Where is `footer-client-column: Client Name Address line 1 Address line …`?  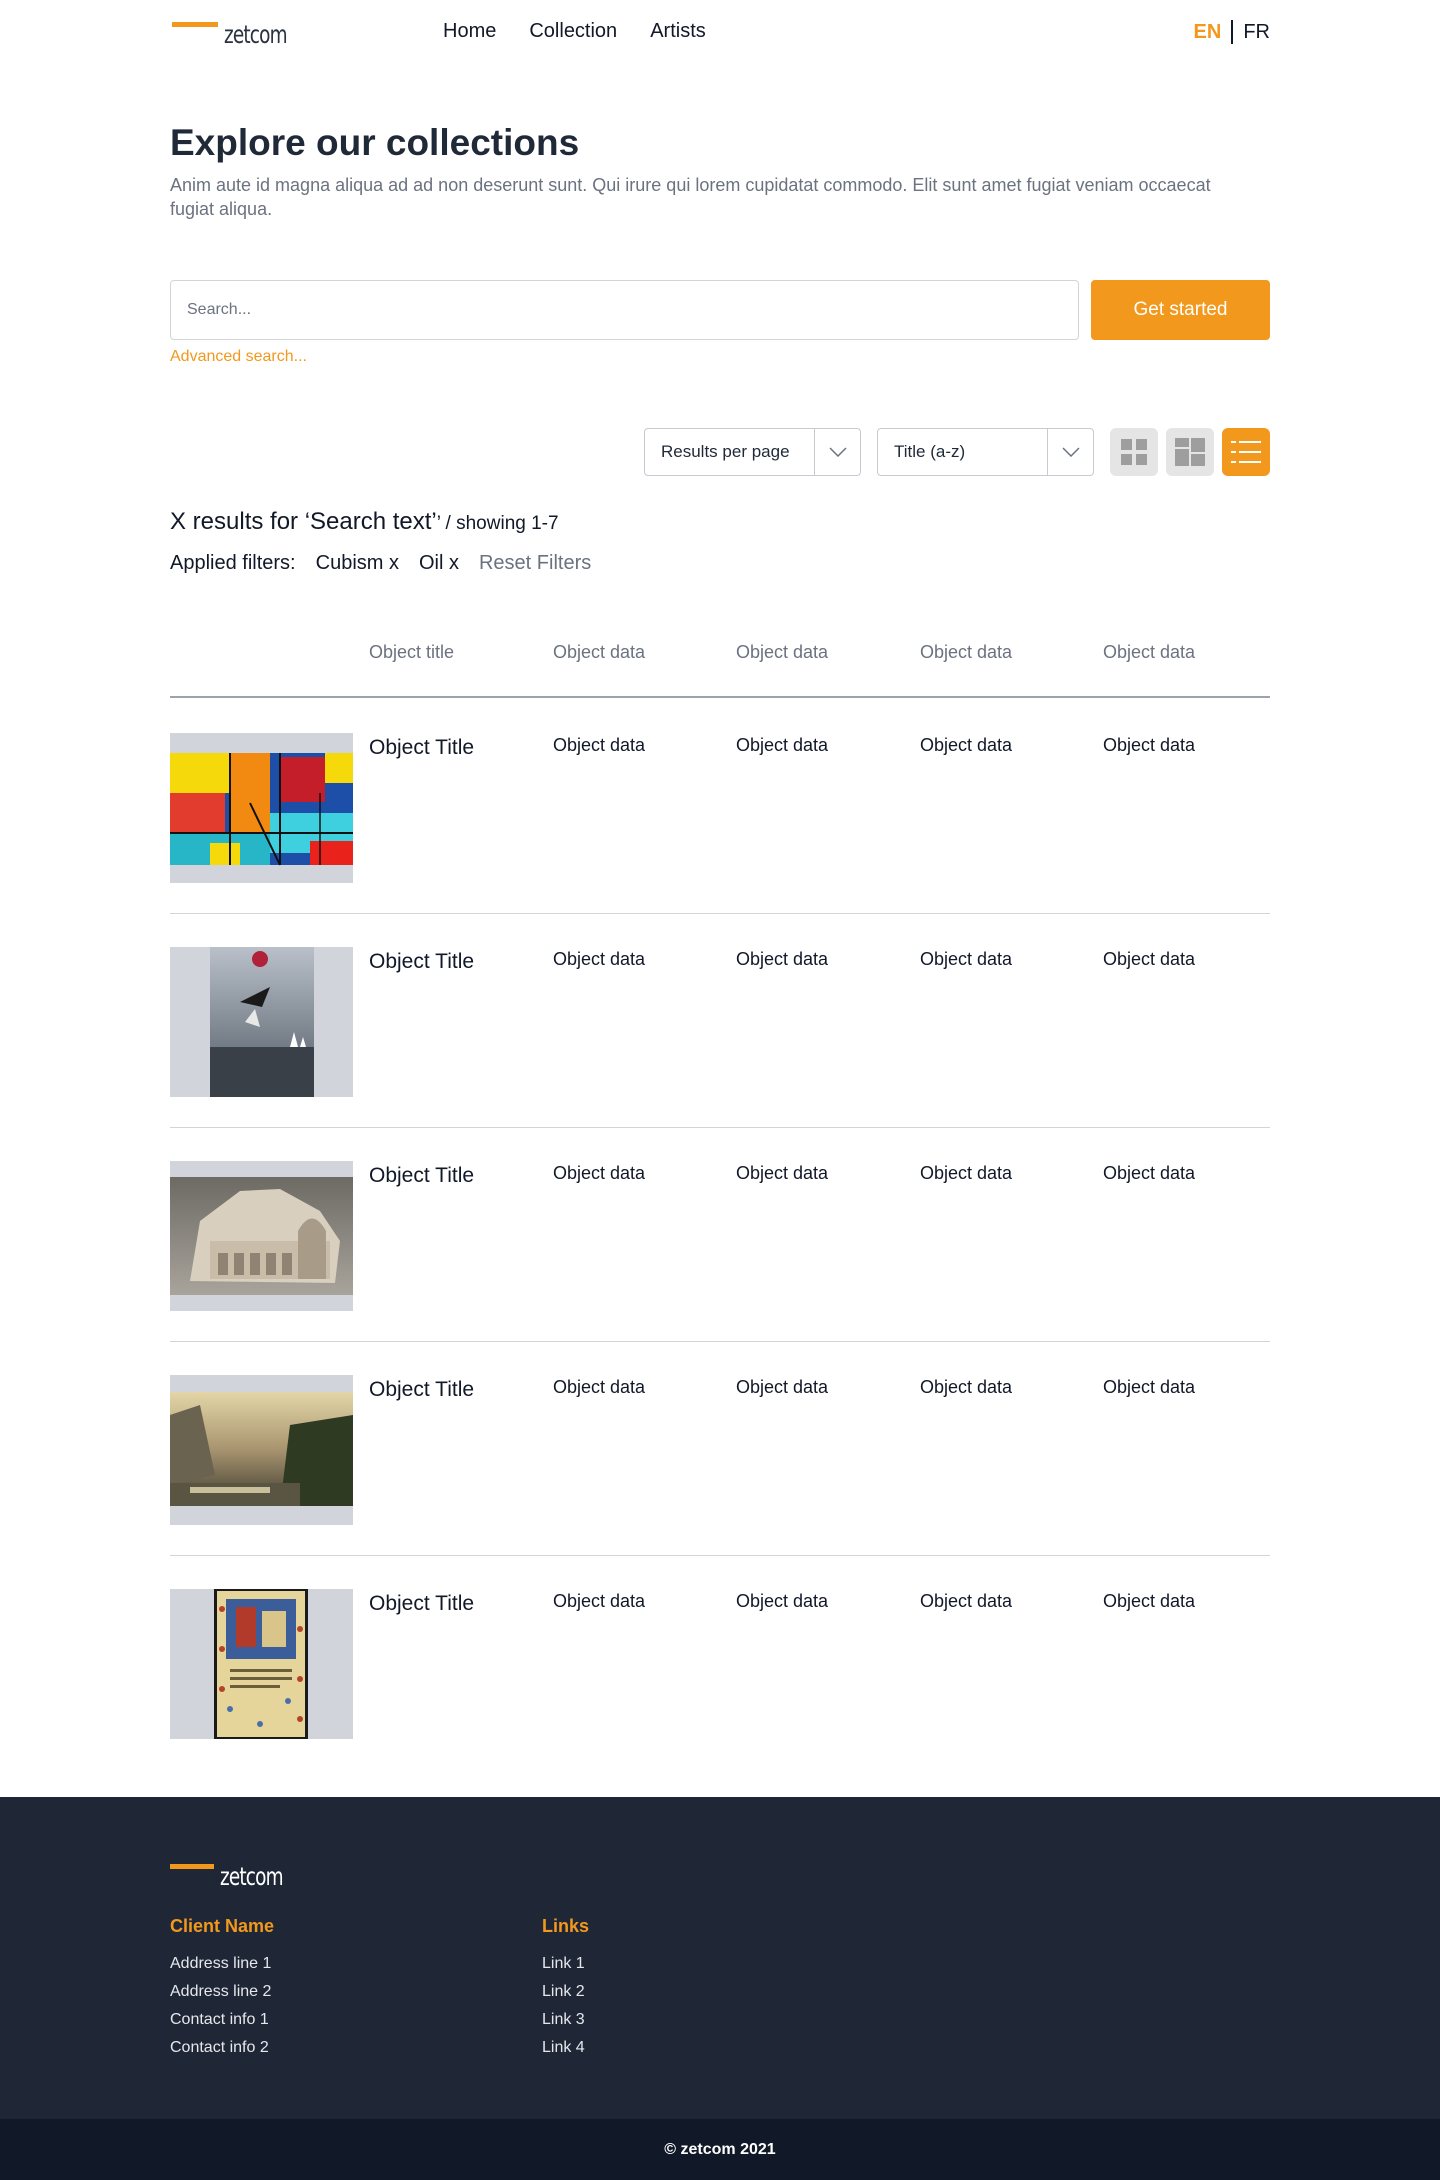
footer-client-column: Client Name Address line 1 Address line … is located at coordinates (222, 1991).